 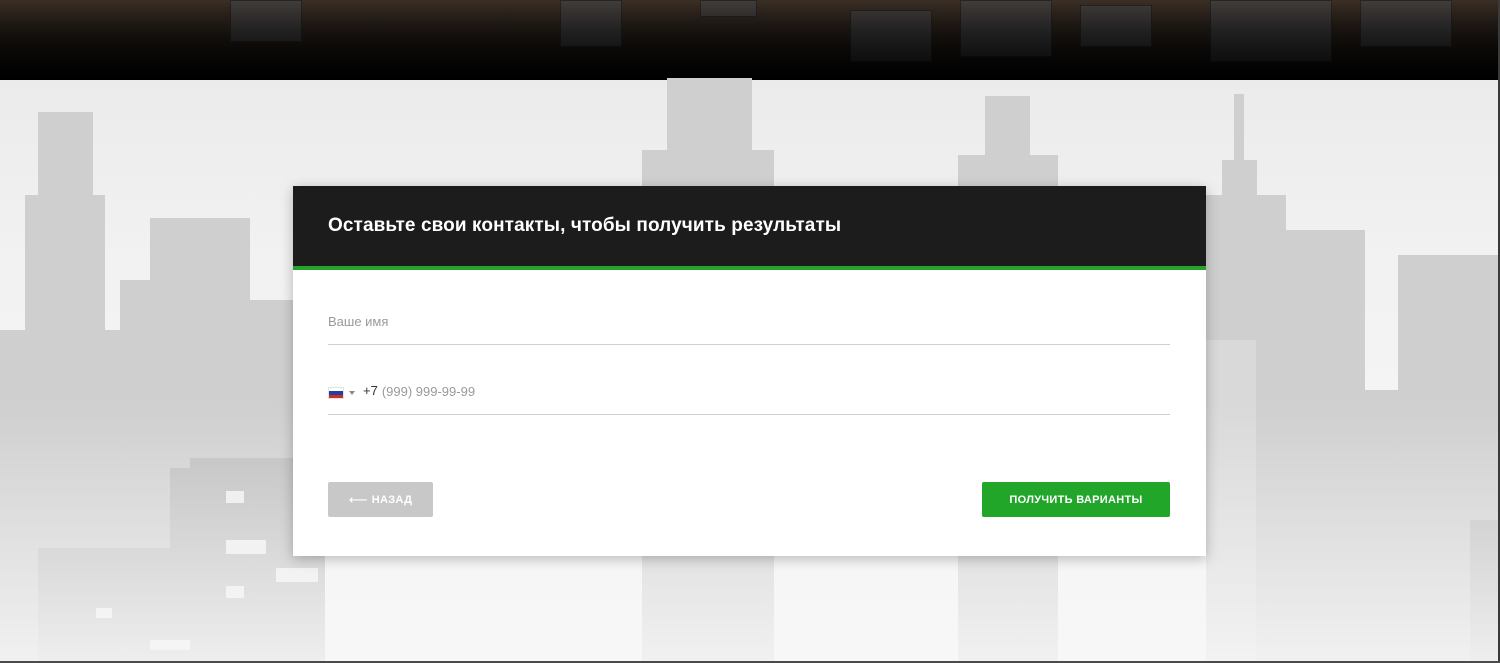 I want to click on arrow-left-icon: ⟵, so click(x=358, y=499).